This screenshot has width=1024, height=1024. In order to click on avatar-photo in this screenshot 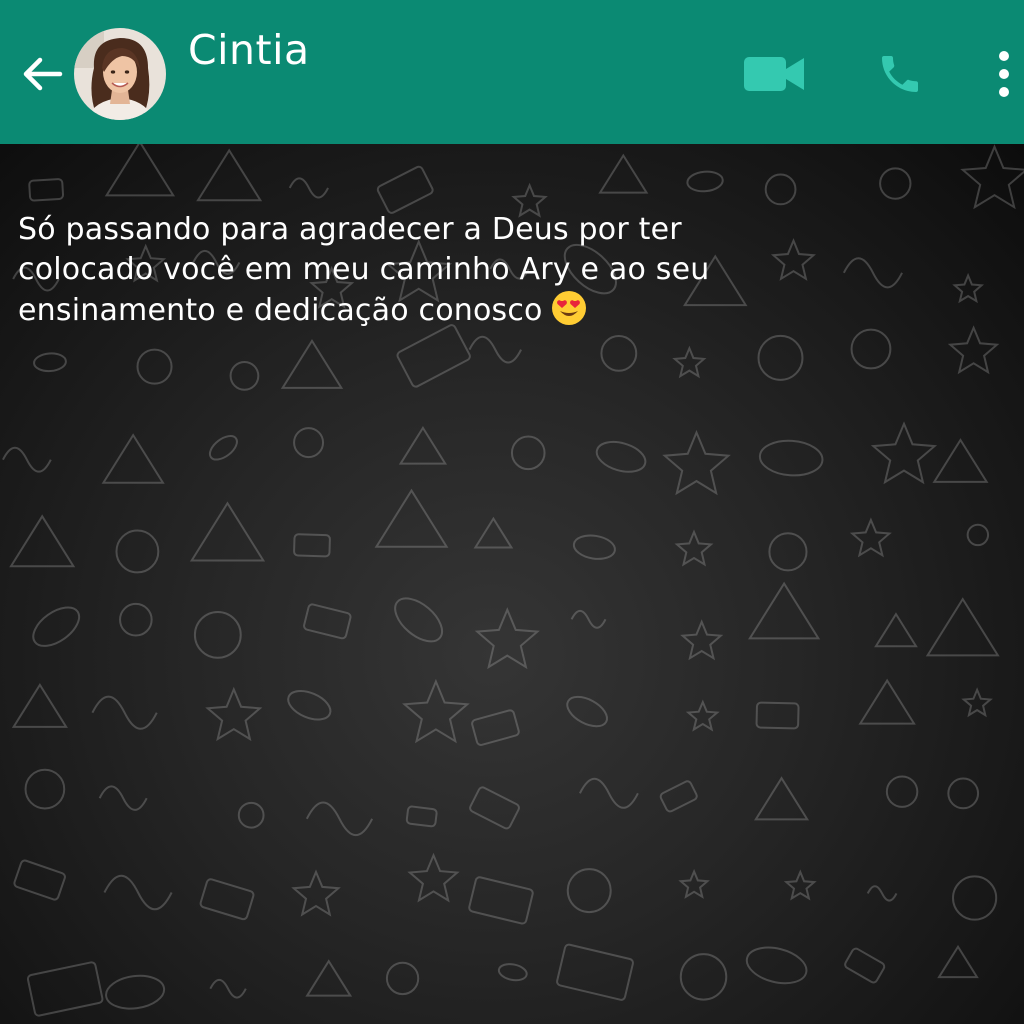, I will do `click(120, 74)`.